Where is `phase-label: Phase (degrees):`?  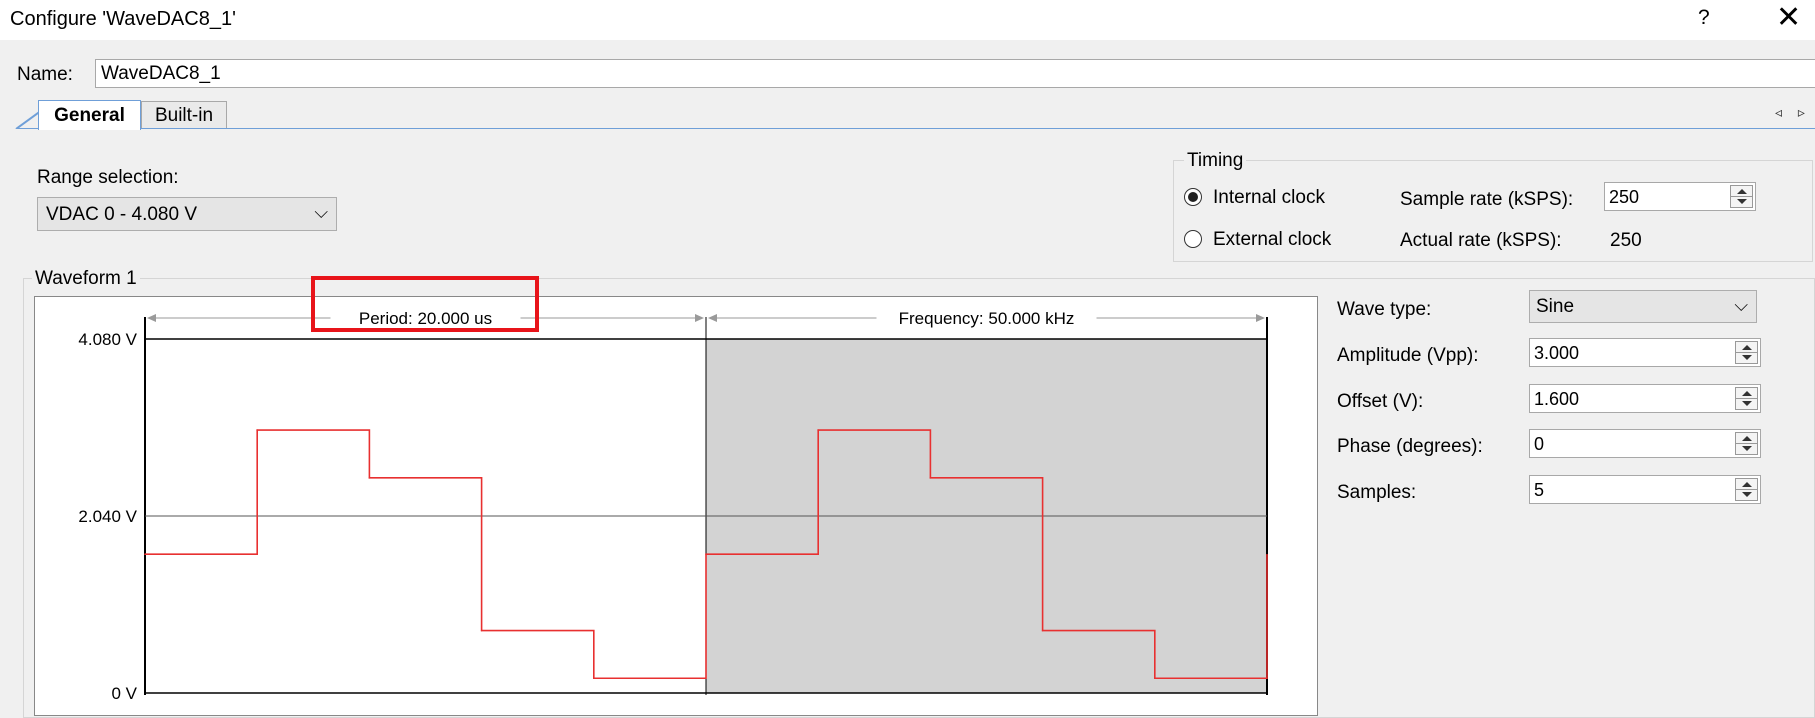
phase-label: Phase (degrees): is located at coordinates (1410, 446).